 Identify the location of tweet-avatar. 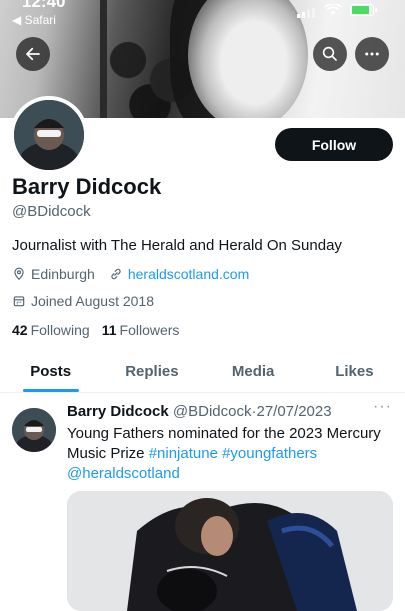
(34, 430).